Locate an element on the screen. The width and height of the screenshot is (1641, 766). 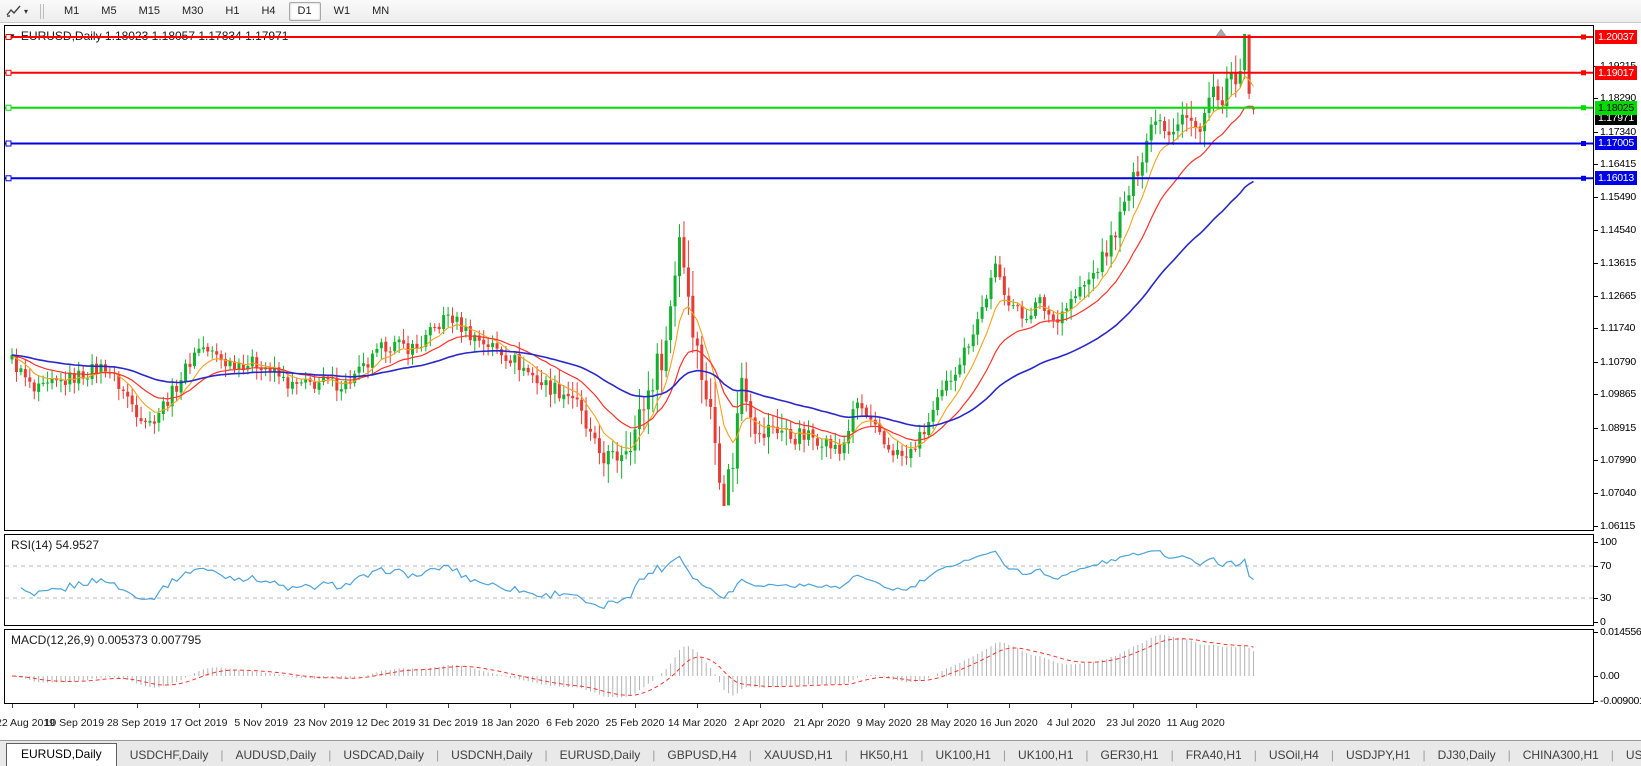
macd-panel: MACD(12,26,9) 0.005373 0.007795 is located at coordinates (799, 666).